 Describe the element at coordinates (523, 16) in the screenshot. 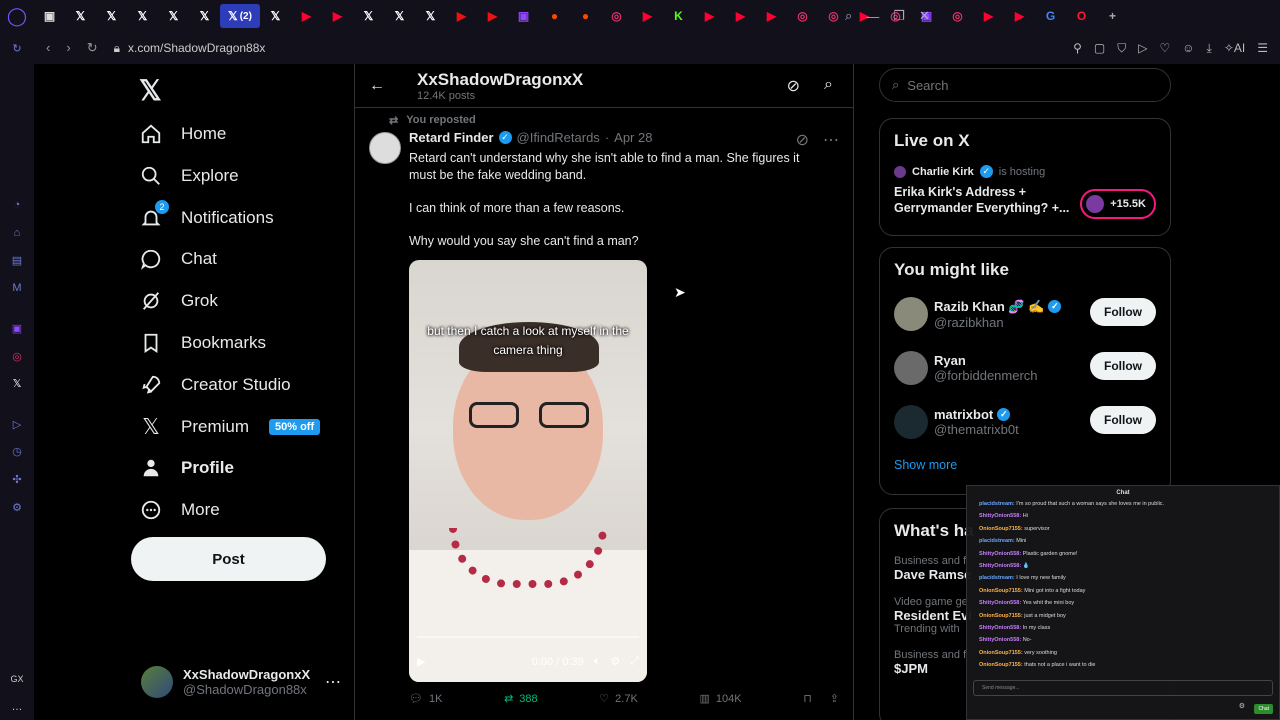

I see `twitch-icon-tab: ▣` at that location.